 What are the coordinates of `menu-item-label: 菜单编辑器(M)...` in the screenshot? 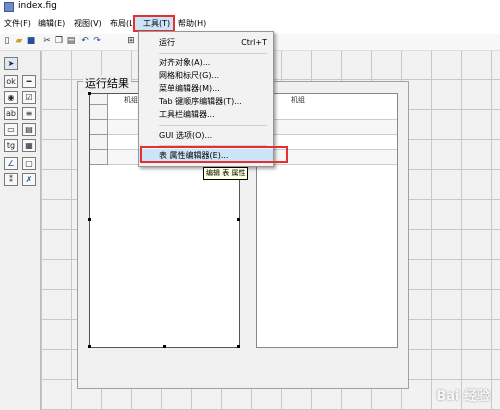 It's located at (189, 88).